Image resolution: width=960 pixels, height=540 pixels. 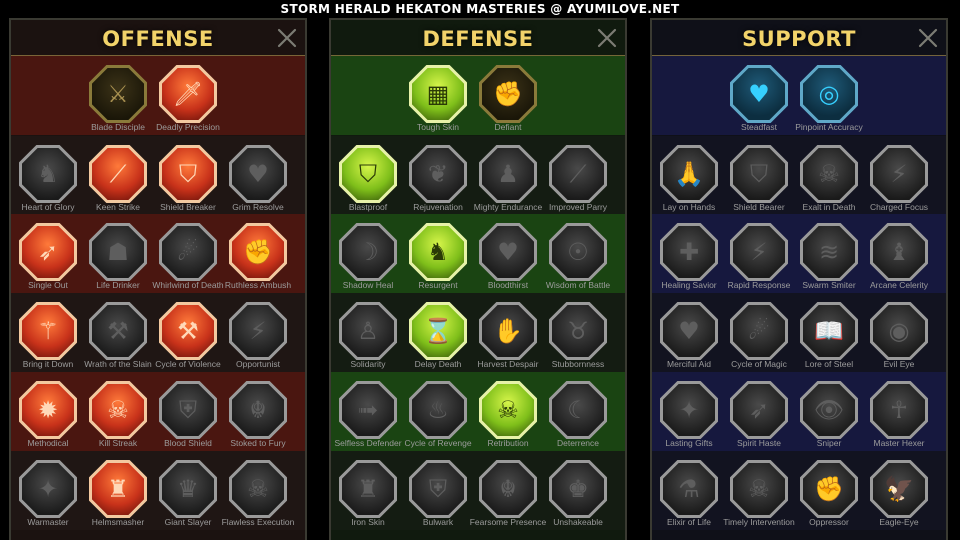 I want to click on mastery-node: 🗡 Deadly Precision, so click(x=187, y=104).